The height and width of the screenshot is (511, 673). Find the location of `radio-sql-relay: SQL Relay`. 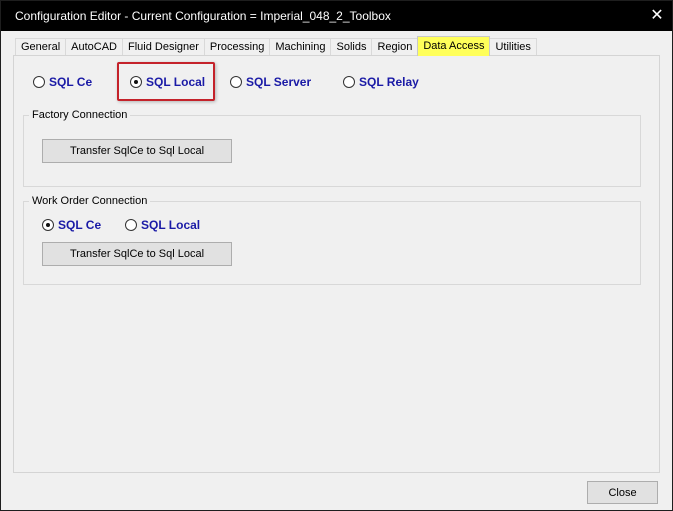

radio-sql-relay: SQL Relay is located at coordinates (381, 82).